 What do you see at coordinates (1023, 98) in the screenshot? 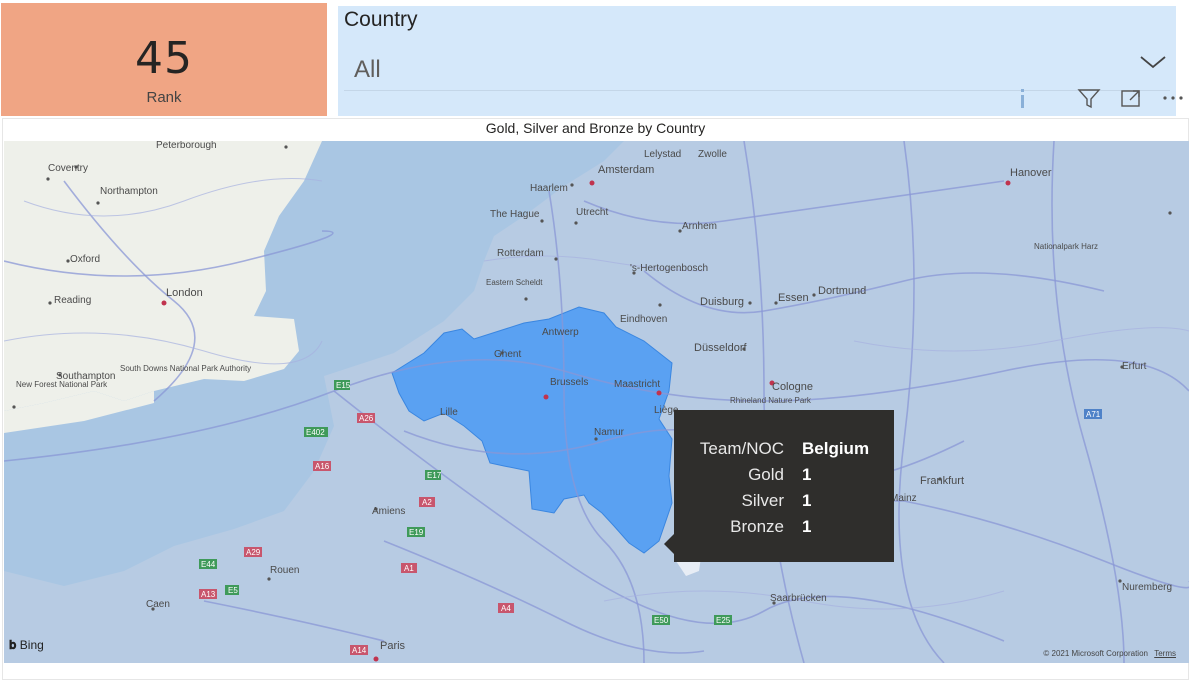
I see `info-icon` at bounding box center [1023, 98].